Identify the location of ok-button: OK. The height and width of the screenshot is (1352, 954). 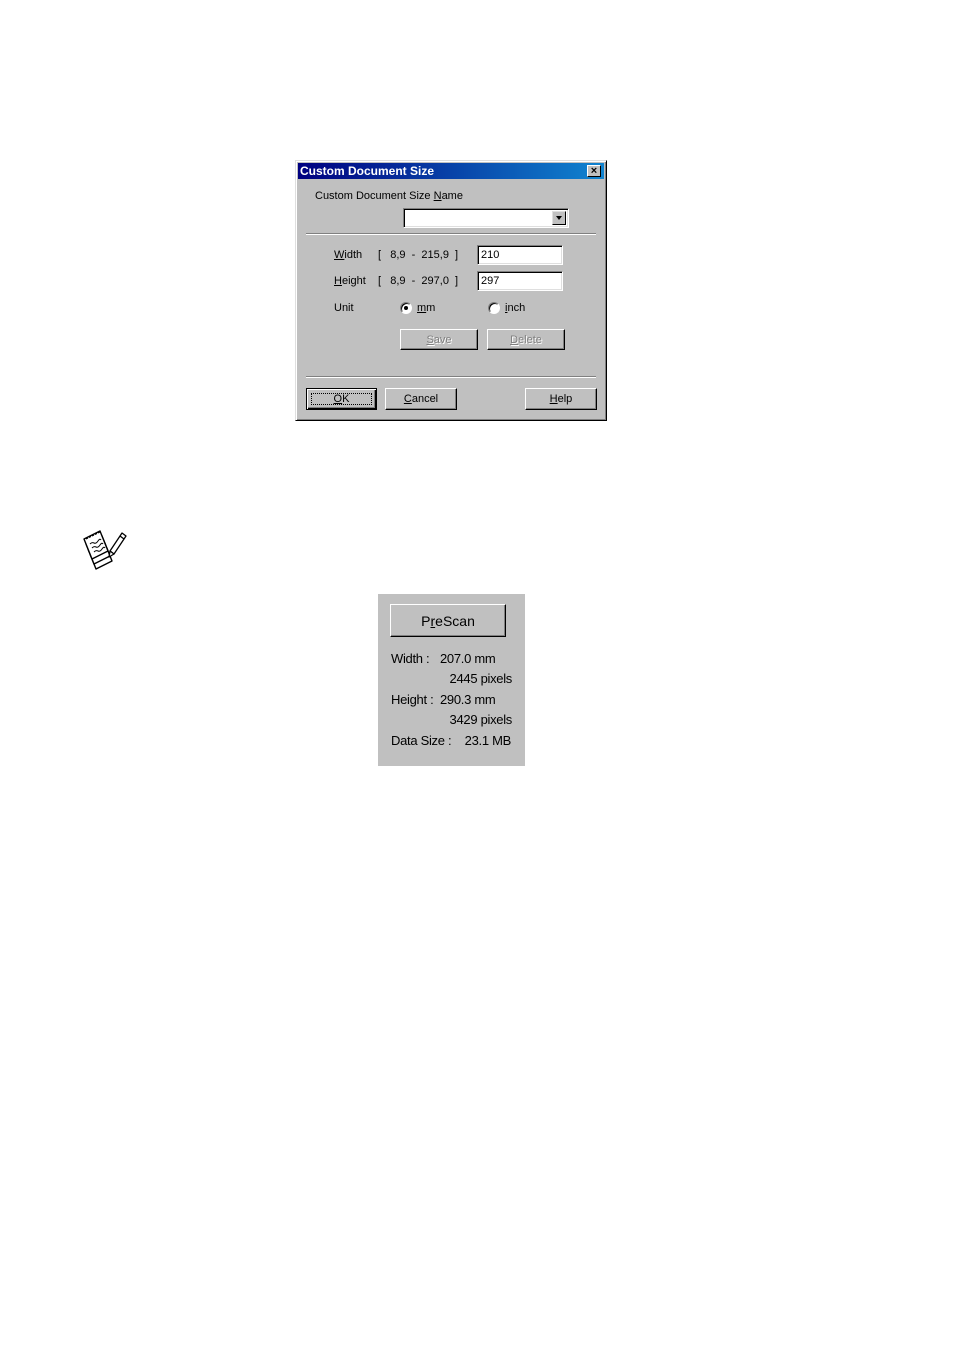
(341, 399).